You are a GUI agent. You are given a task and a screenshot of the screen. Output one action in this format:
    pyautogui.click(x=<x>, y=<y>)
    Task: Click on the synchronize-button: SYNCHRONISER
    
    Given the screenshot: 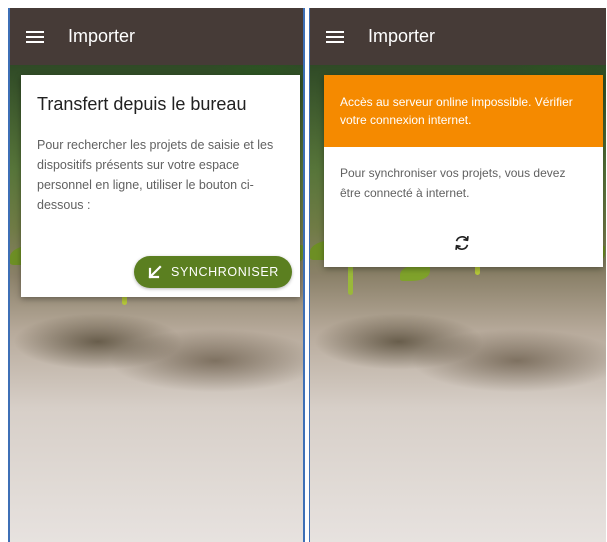 What is the action you would take?
    pyautogui.click(x=213, y=272)
    